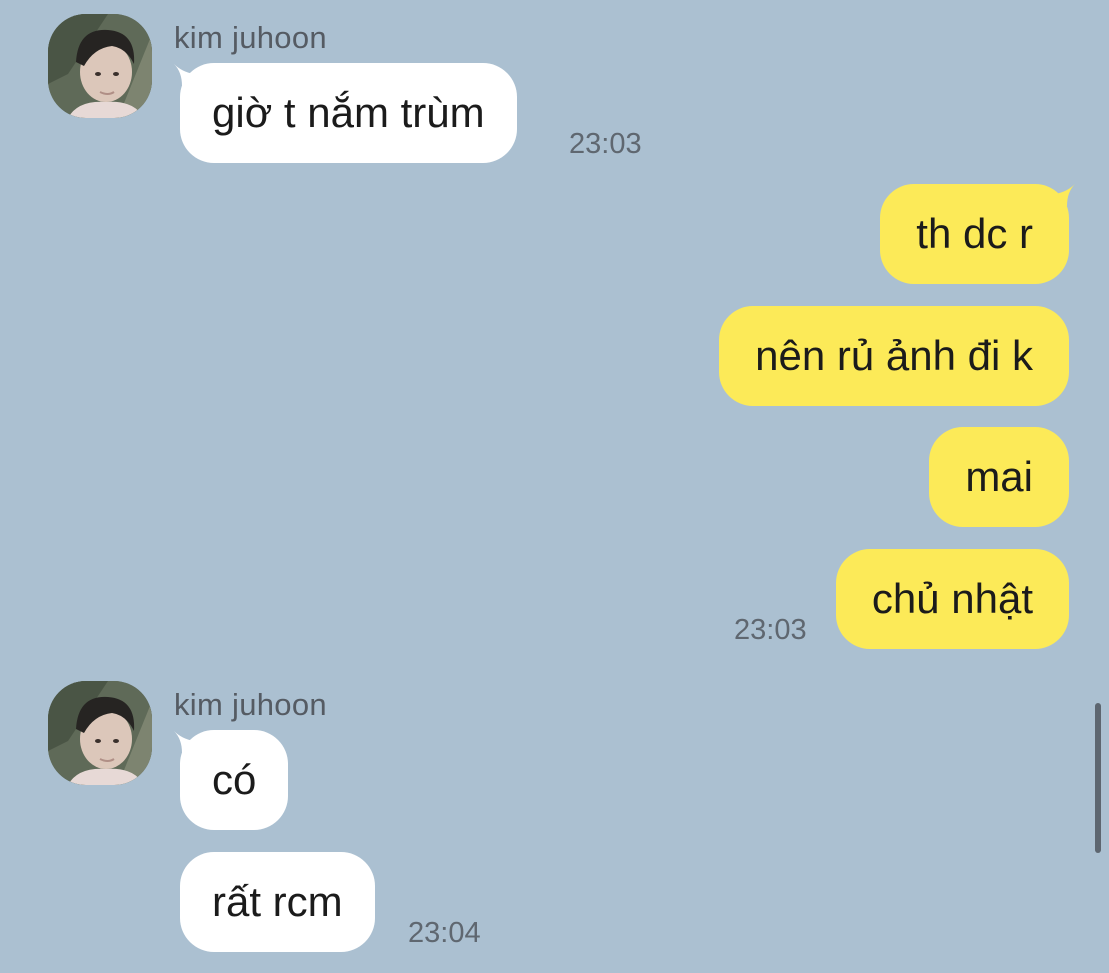 The image size is (1109, 973). I want to click on message-text: mai, so click(999, 476).